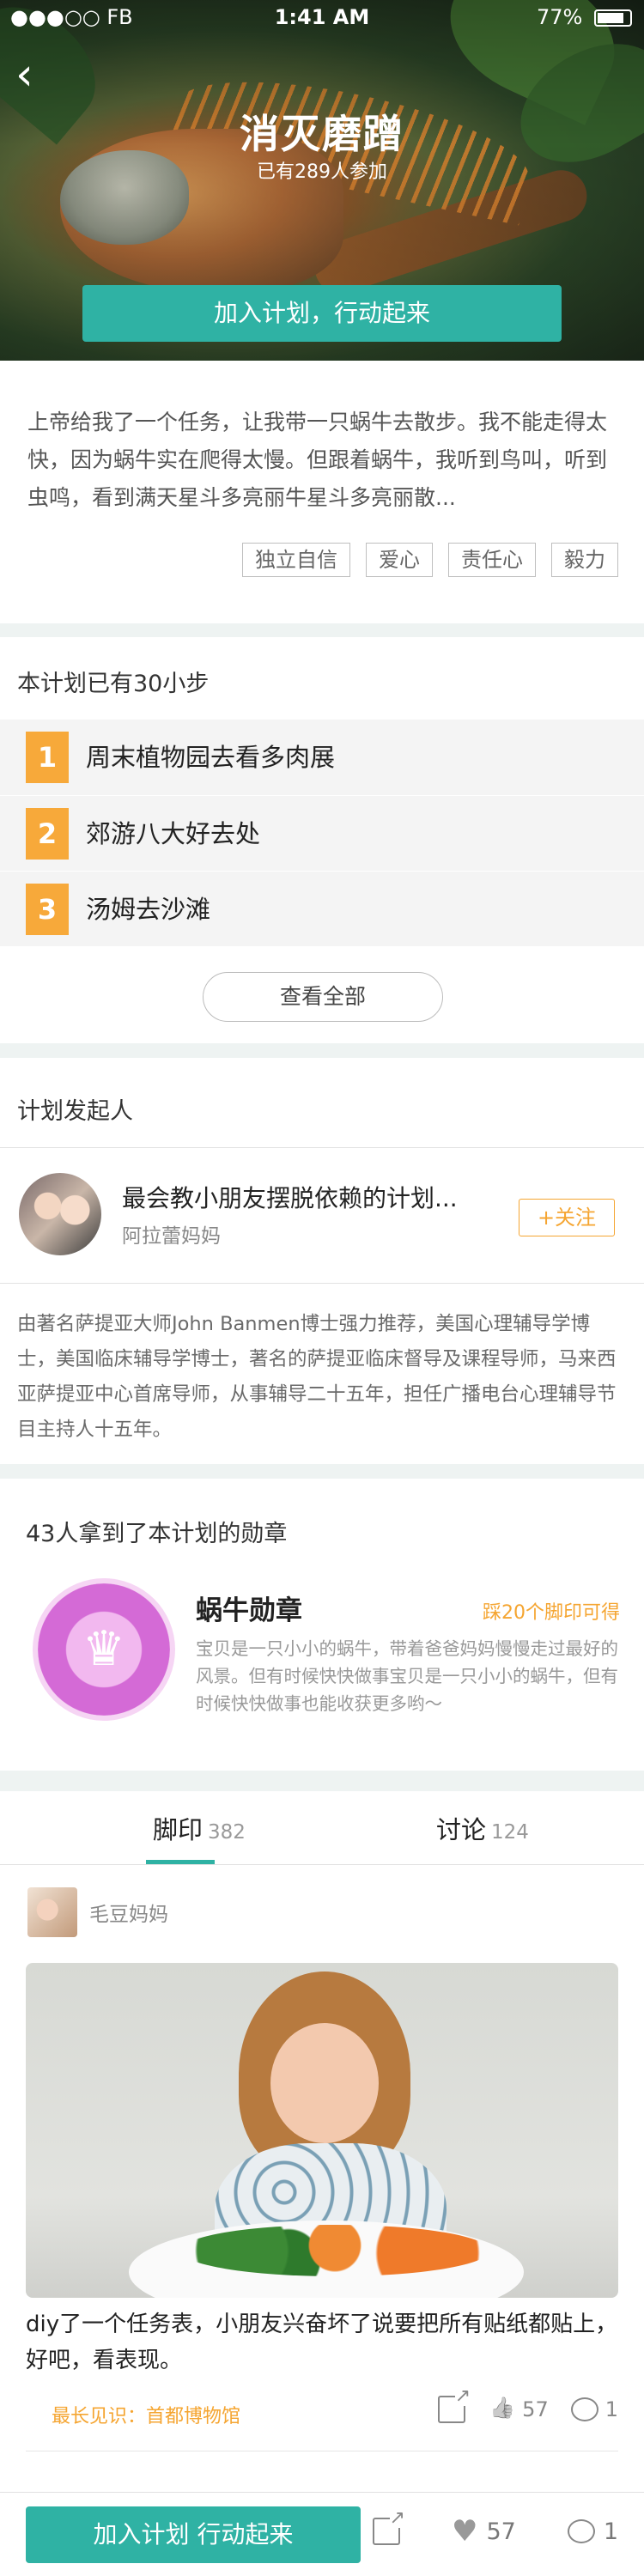 This screenshot has height=2576, width=644. Describe the element at coordinates (322, 2342) in the screenshot. I see `post-text: diy了一个任务表，小朋友兴奋坏了说要把所有贴纸都贴上，好吧，看表现。` at that location.